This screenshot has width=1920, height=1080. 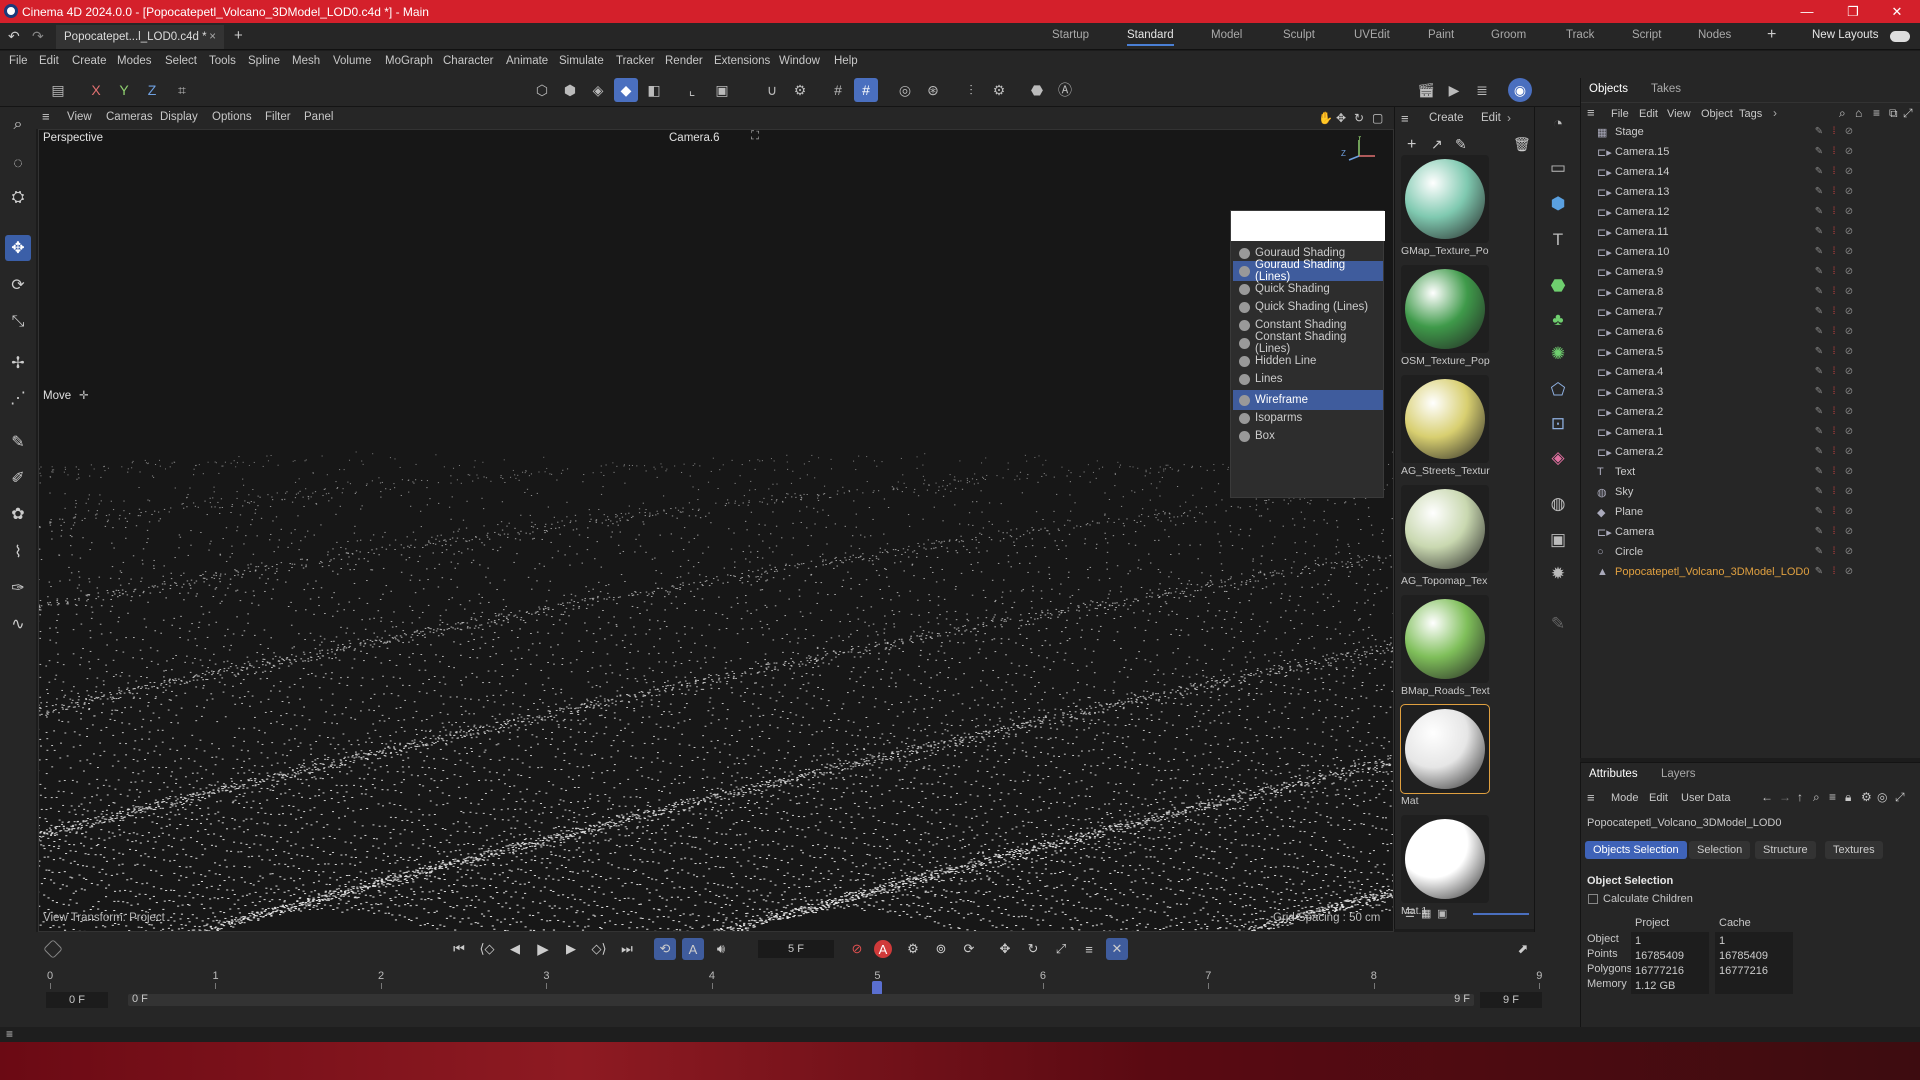 I want to click on layout-tab-standard: Standard, so click(x=1150, y=37).